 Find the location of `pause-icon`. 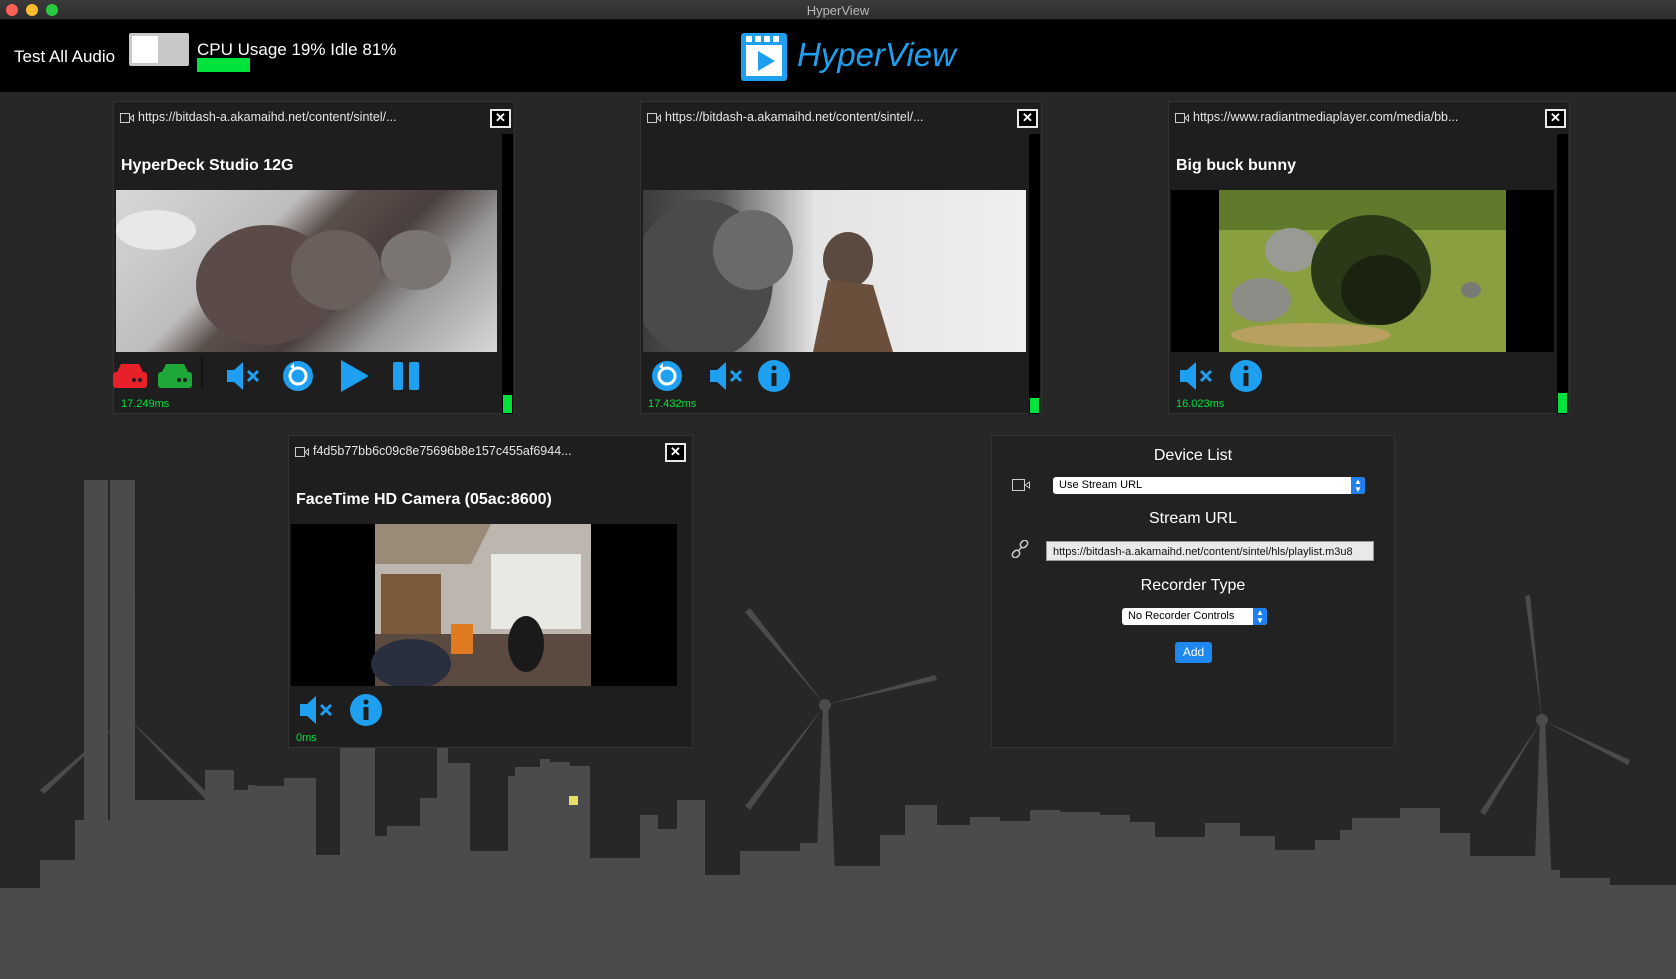

pause-icon is located at coordinates (407, 376).